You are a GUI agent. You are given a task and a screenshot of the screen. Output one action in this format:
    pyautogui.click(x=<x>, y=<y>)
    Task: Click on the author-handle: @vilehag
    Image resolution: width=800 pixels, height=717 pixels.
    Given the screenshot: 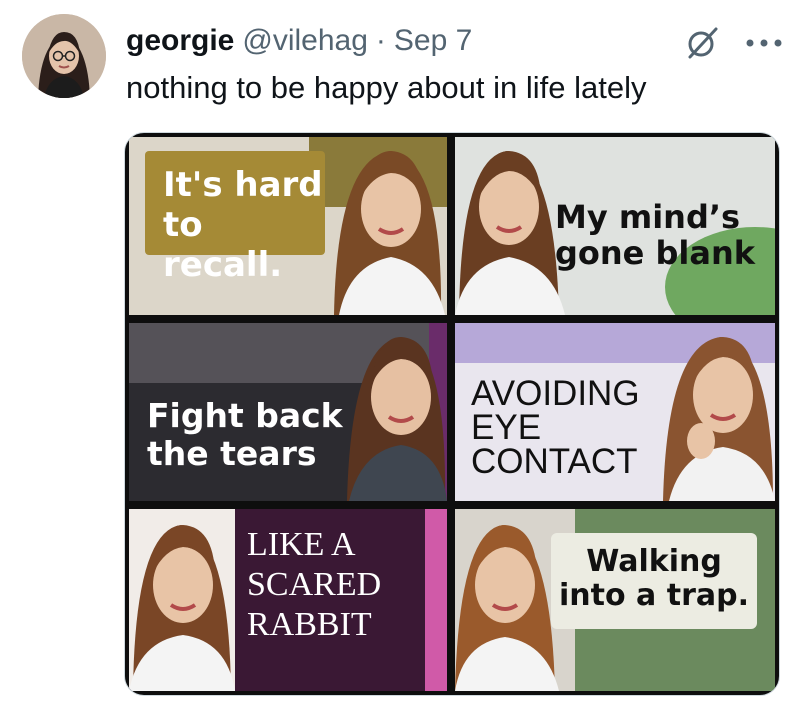 What is the action you would take?
    pyautogui.click(x=305, y=41)
    